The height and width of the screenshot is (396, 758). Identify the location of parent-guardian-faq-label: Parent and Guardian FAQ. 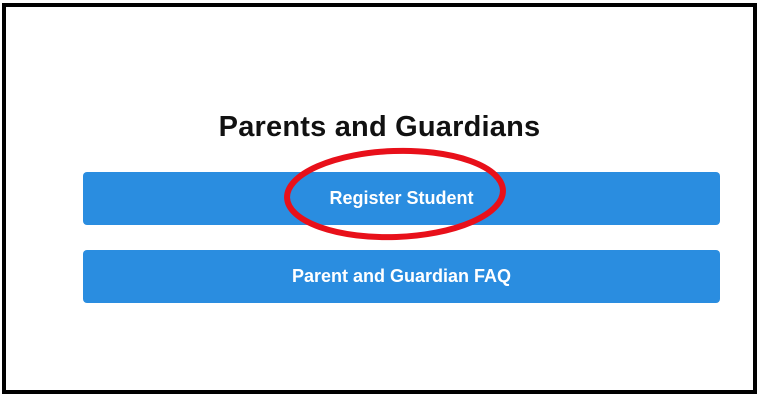
(401, 276).